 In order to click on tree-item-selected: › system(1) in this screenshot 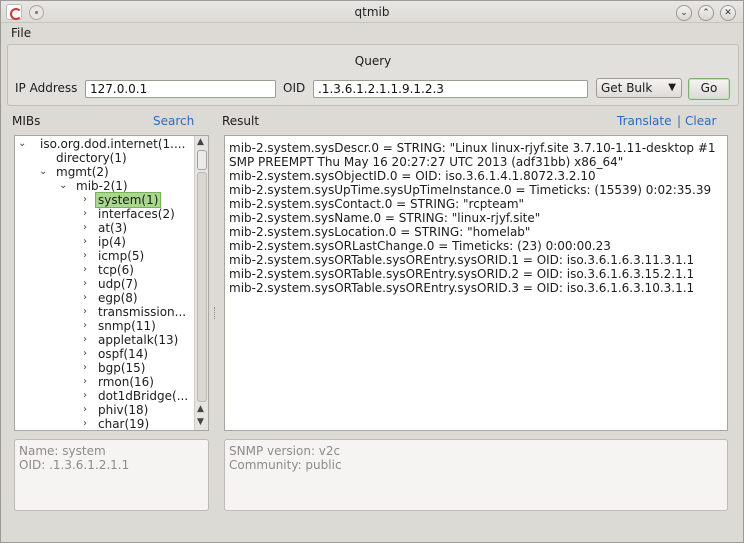, I will do `click(122, 200)`.